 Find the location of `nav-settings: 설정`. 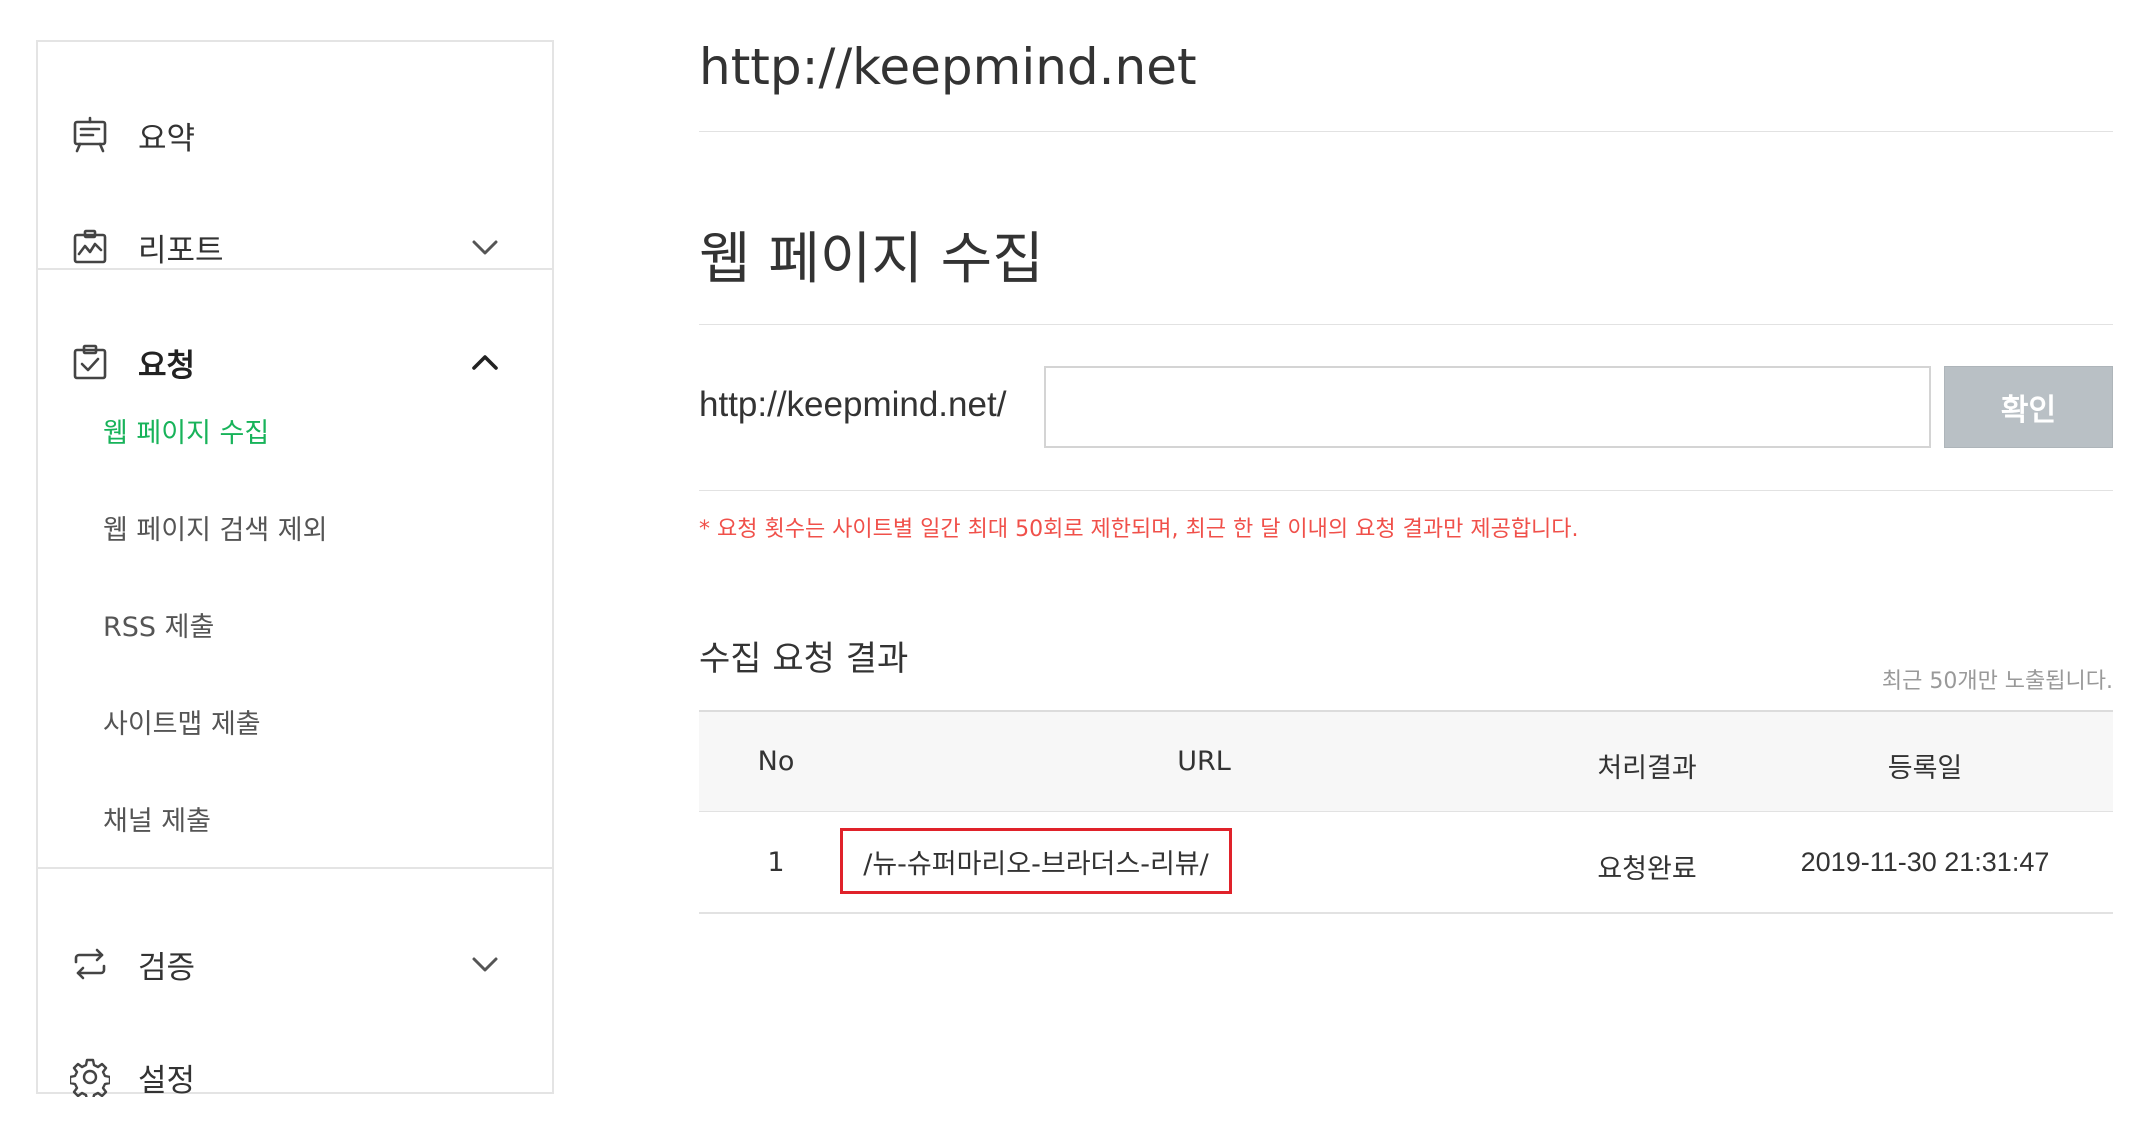

nav-settings: 설정 is located at coordinates (295, 1077).